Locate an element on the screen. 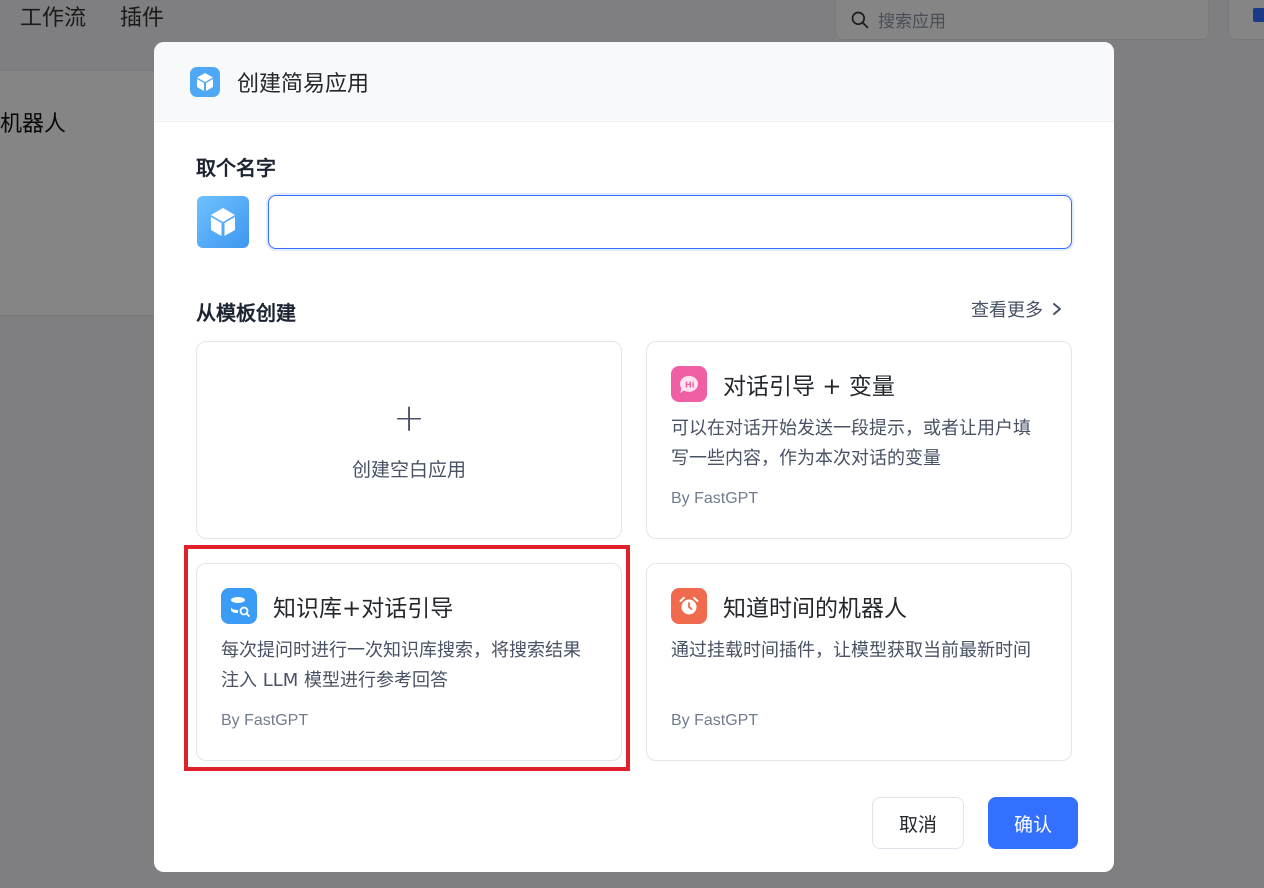 The width and height of the screenshot is (1264, 888). alarm-clock-icon is located at coordinates (689, 606).